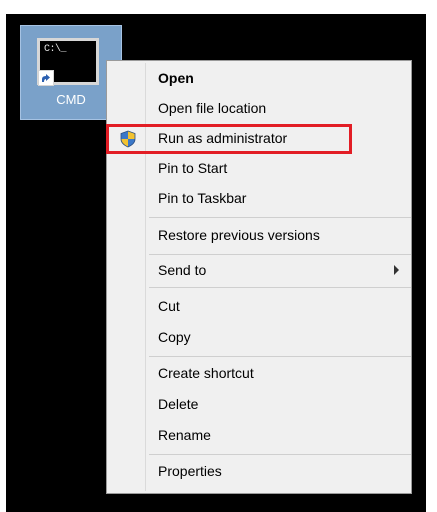 The width and height of the screenshot is (437, 512). Describe the element at coordinates (259, 199) in the screenshot. I see `menu-item-pin-to-taskbar: Pin to Taskbar` at that location.